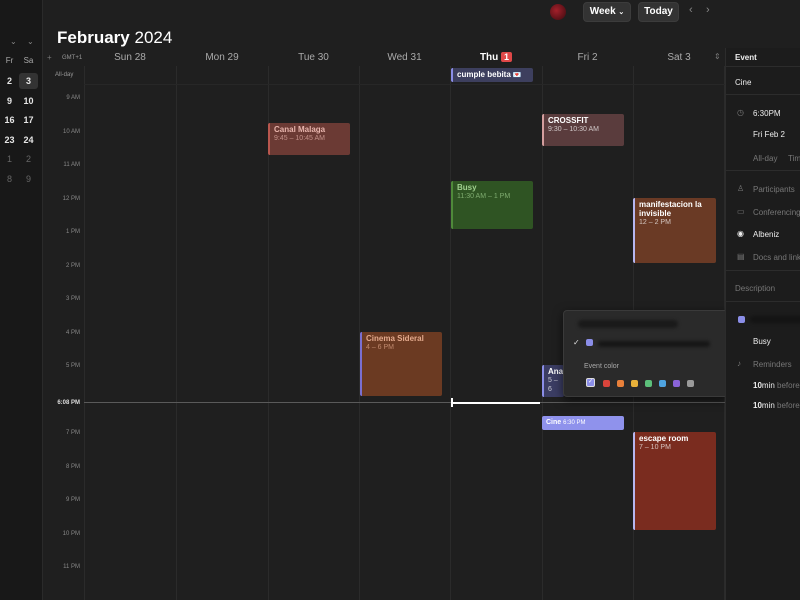 The image size is (800, 600). I want to click on document-icon: ▤, so click(741, 256).